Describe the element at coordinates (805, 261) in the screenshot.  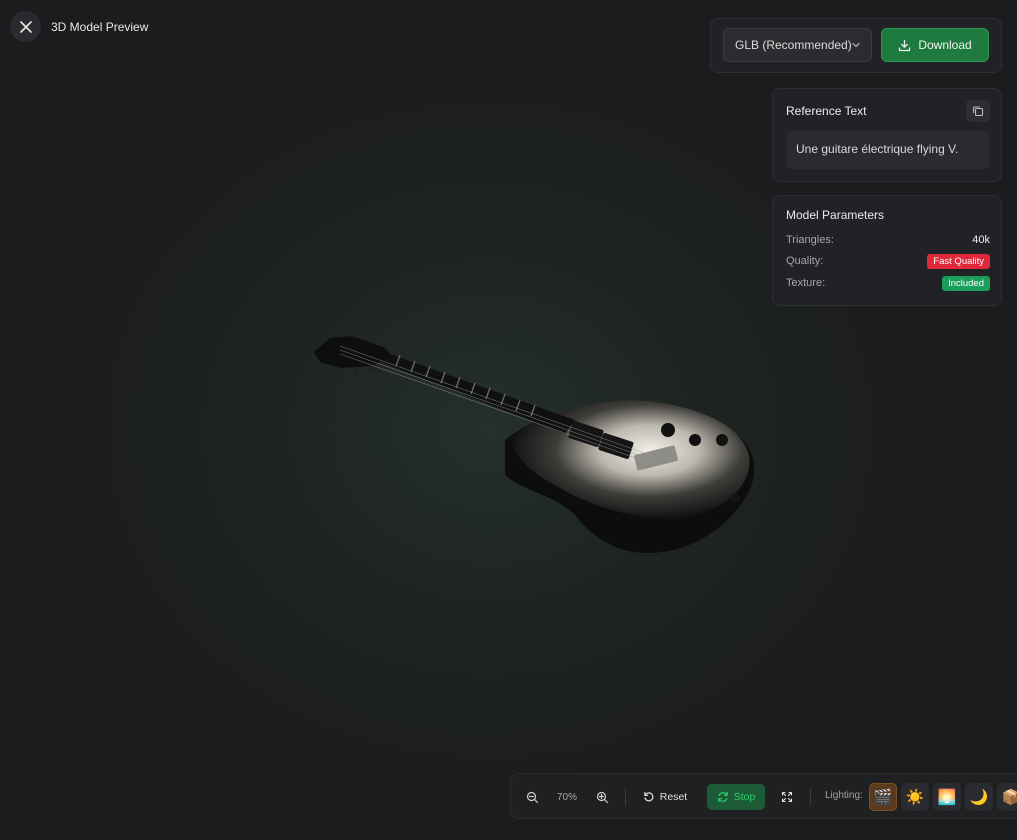
I see `param-label: Quality:` at that location.